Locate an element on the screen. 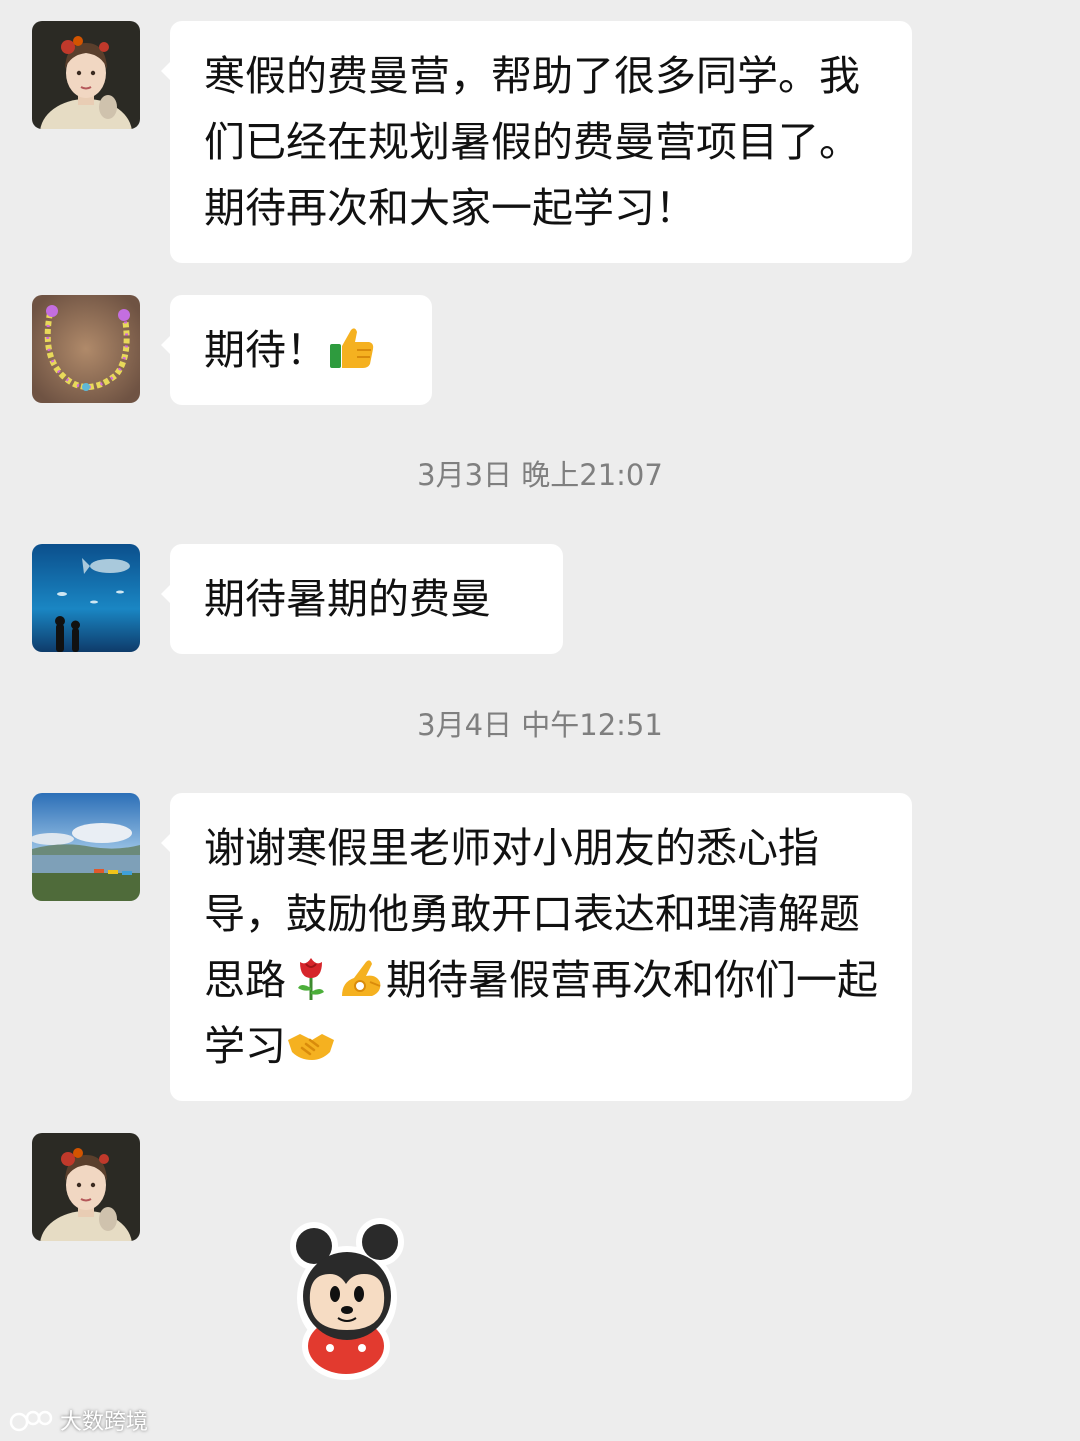 Image resolution: width=1080 pixels, height=1441 pixels. weibo-logo-icon is located at coordinates (31, 1421).